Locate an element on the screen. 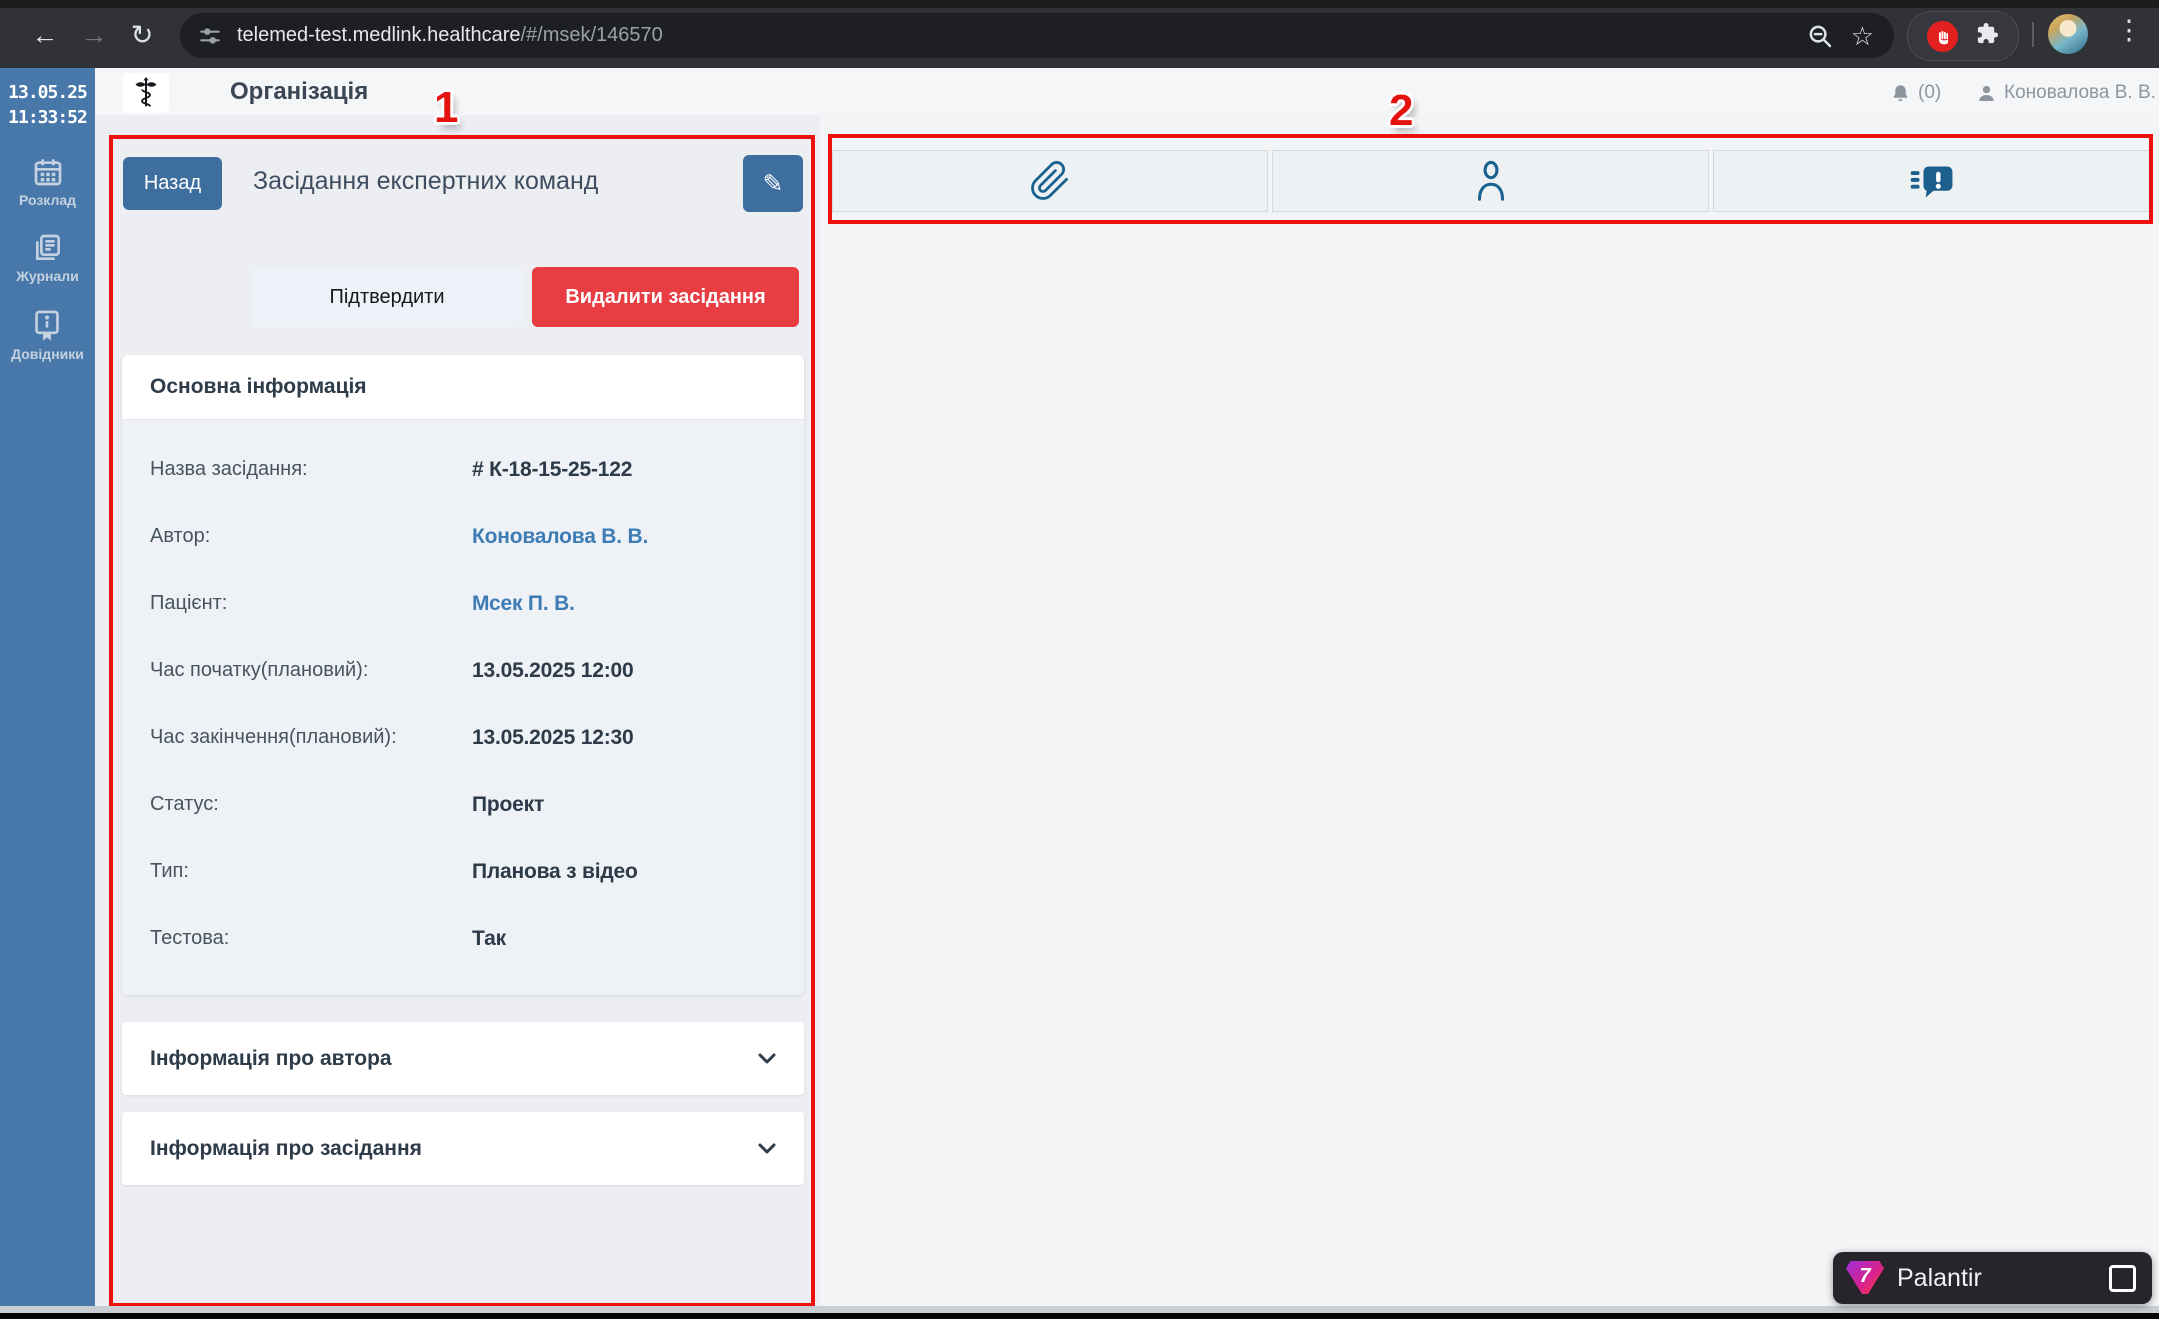 This screenshot has height=1319, width=2159. user-menu: Коновалова В. В. is located at coordinates (2066, 93).